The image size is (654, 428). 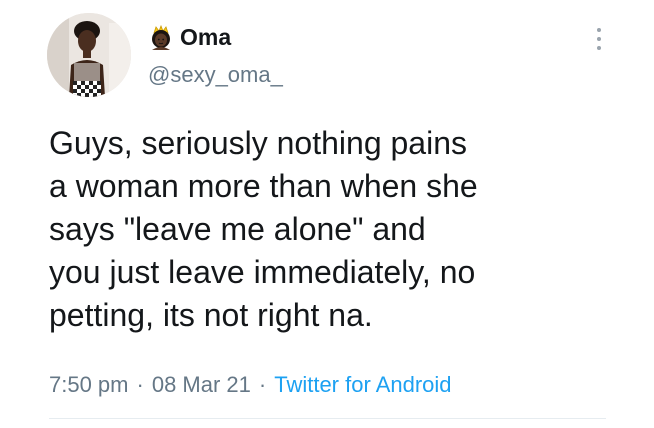 I want to click on avatar, so click(x=89, y=55).